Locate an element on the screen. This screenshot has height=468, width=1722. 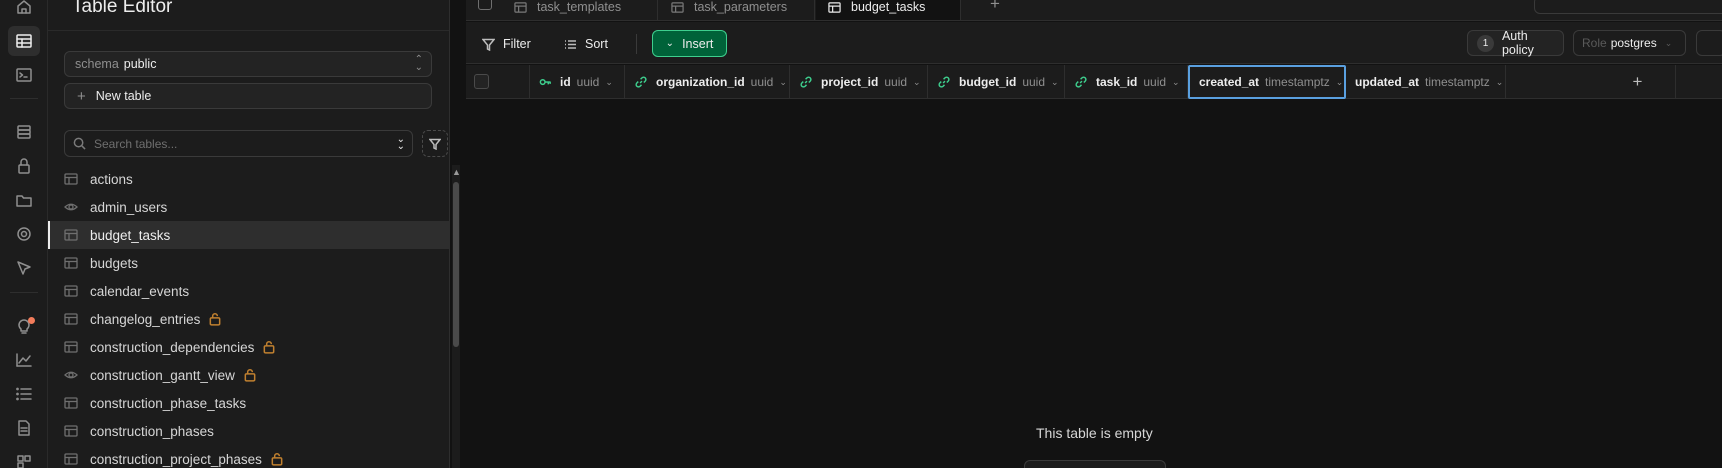
role-selector: Role postgres ⌄ is located at coordinates (1629, 43).